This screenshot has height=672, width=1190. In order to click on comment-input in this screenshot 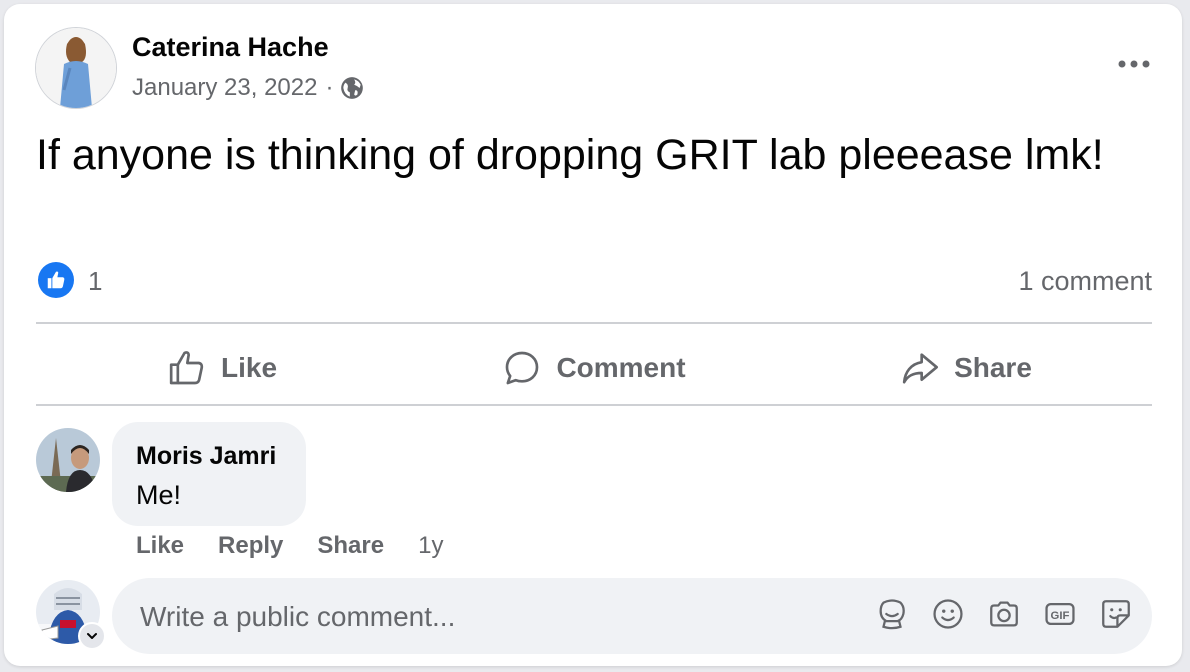, I will do `click(490, 617)`.